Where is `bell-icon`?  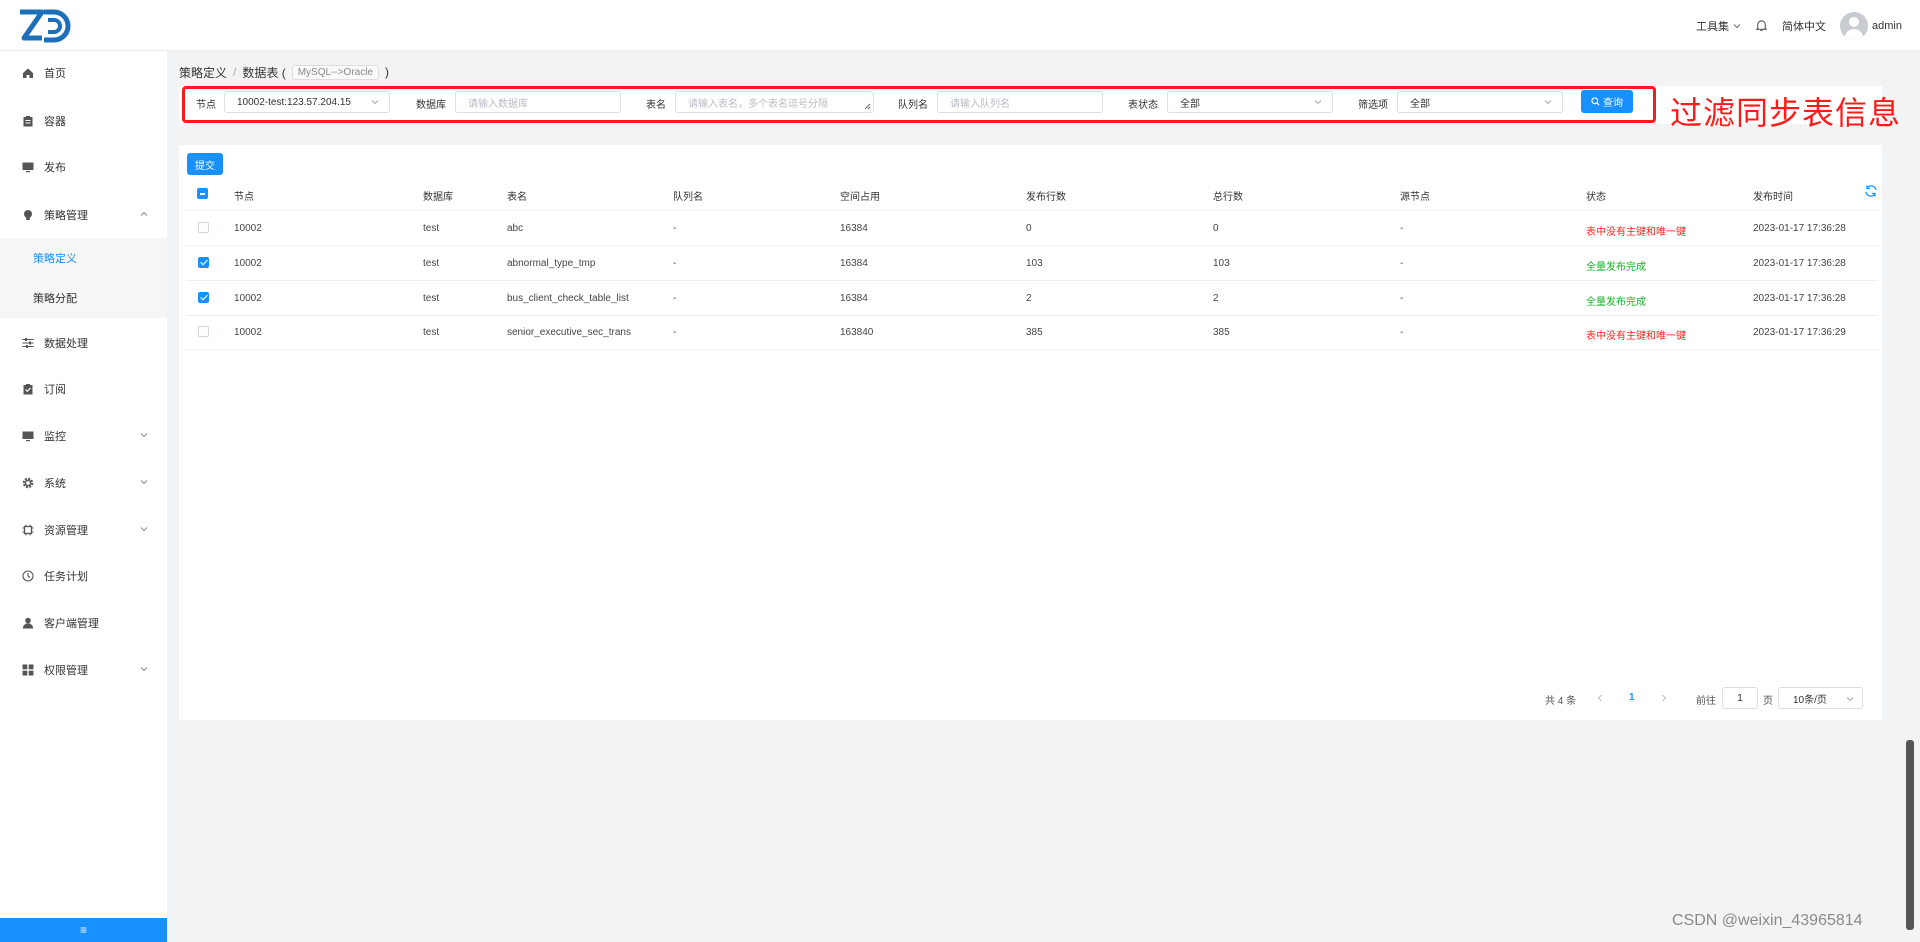 bell-icon is located at coordinates (1761, 26).